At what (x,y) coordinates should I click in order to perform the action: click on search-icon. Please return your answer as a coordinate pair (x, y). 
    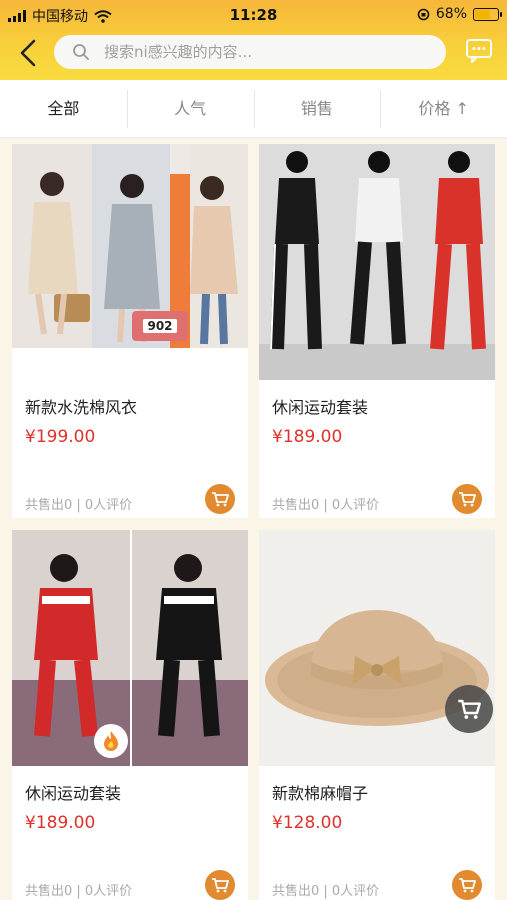
    Looking at the image, I should click on (81, 52).